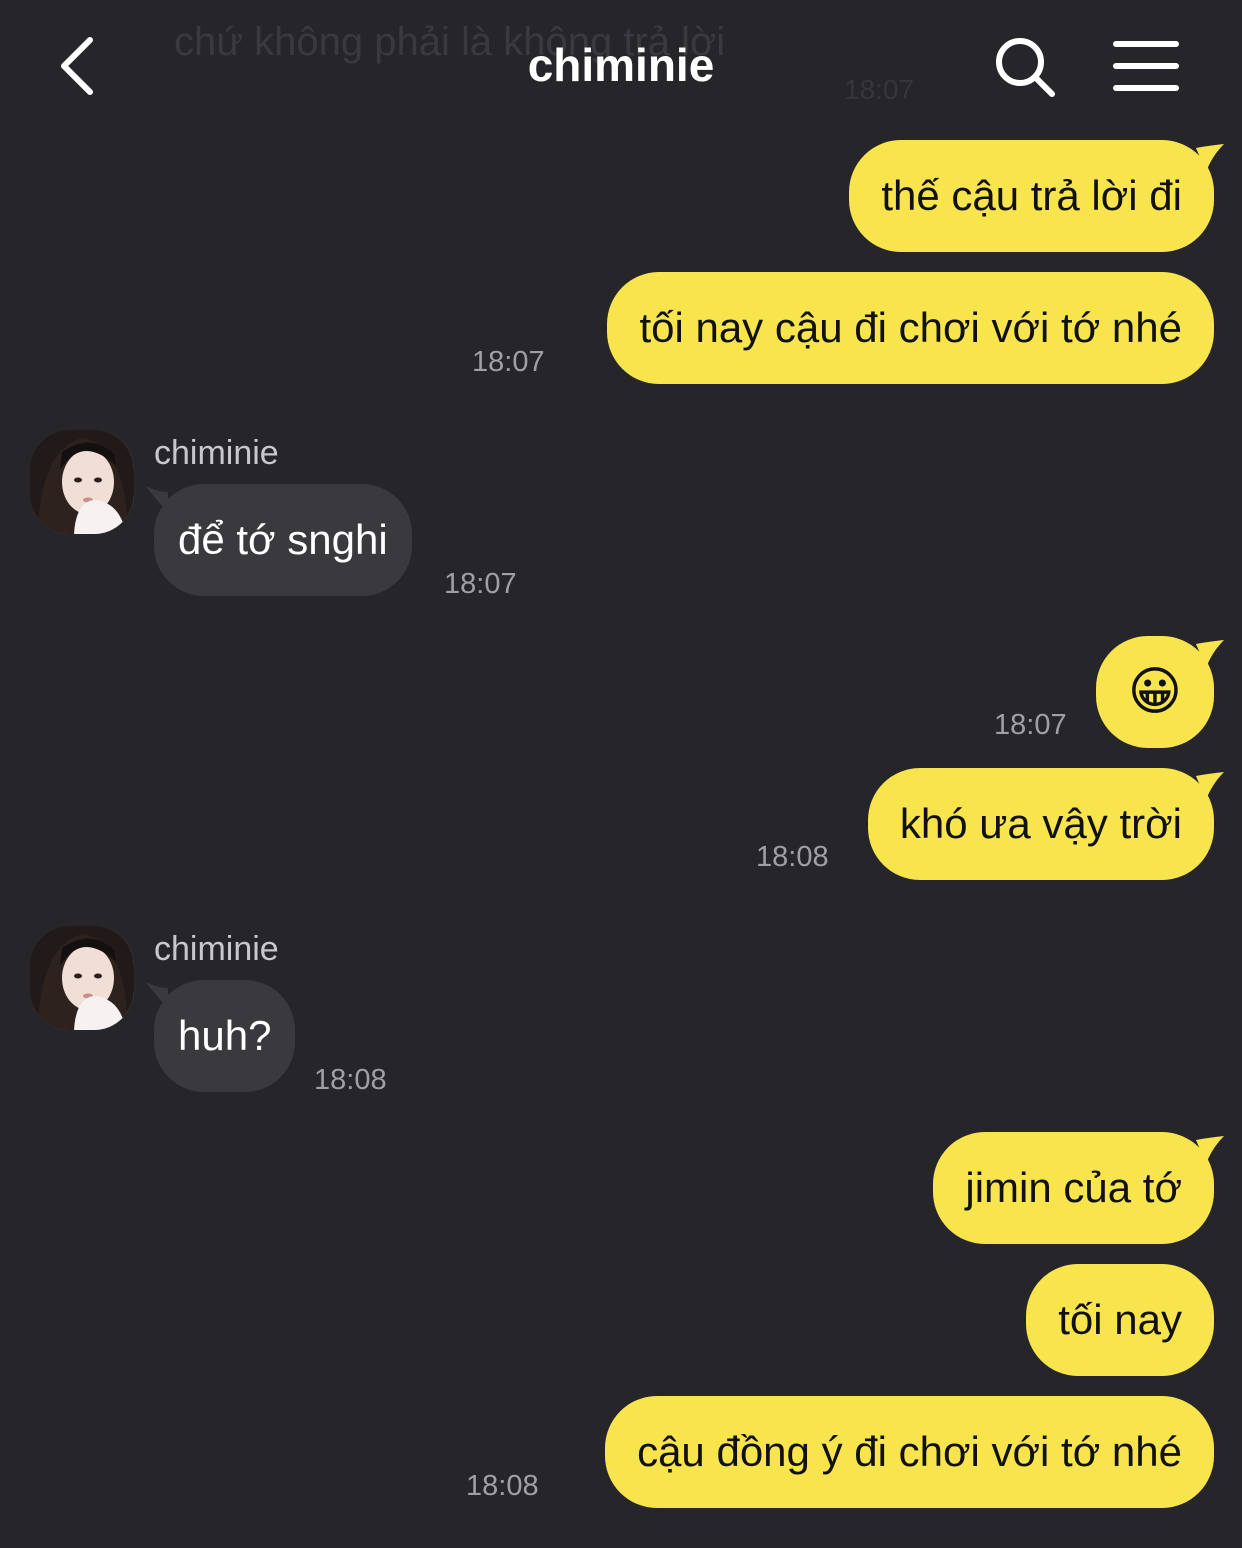 The width and height of the screenshot is (1242, 1548). I want to click on search-button, so click(1025, 67).